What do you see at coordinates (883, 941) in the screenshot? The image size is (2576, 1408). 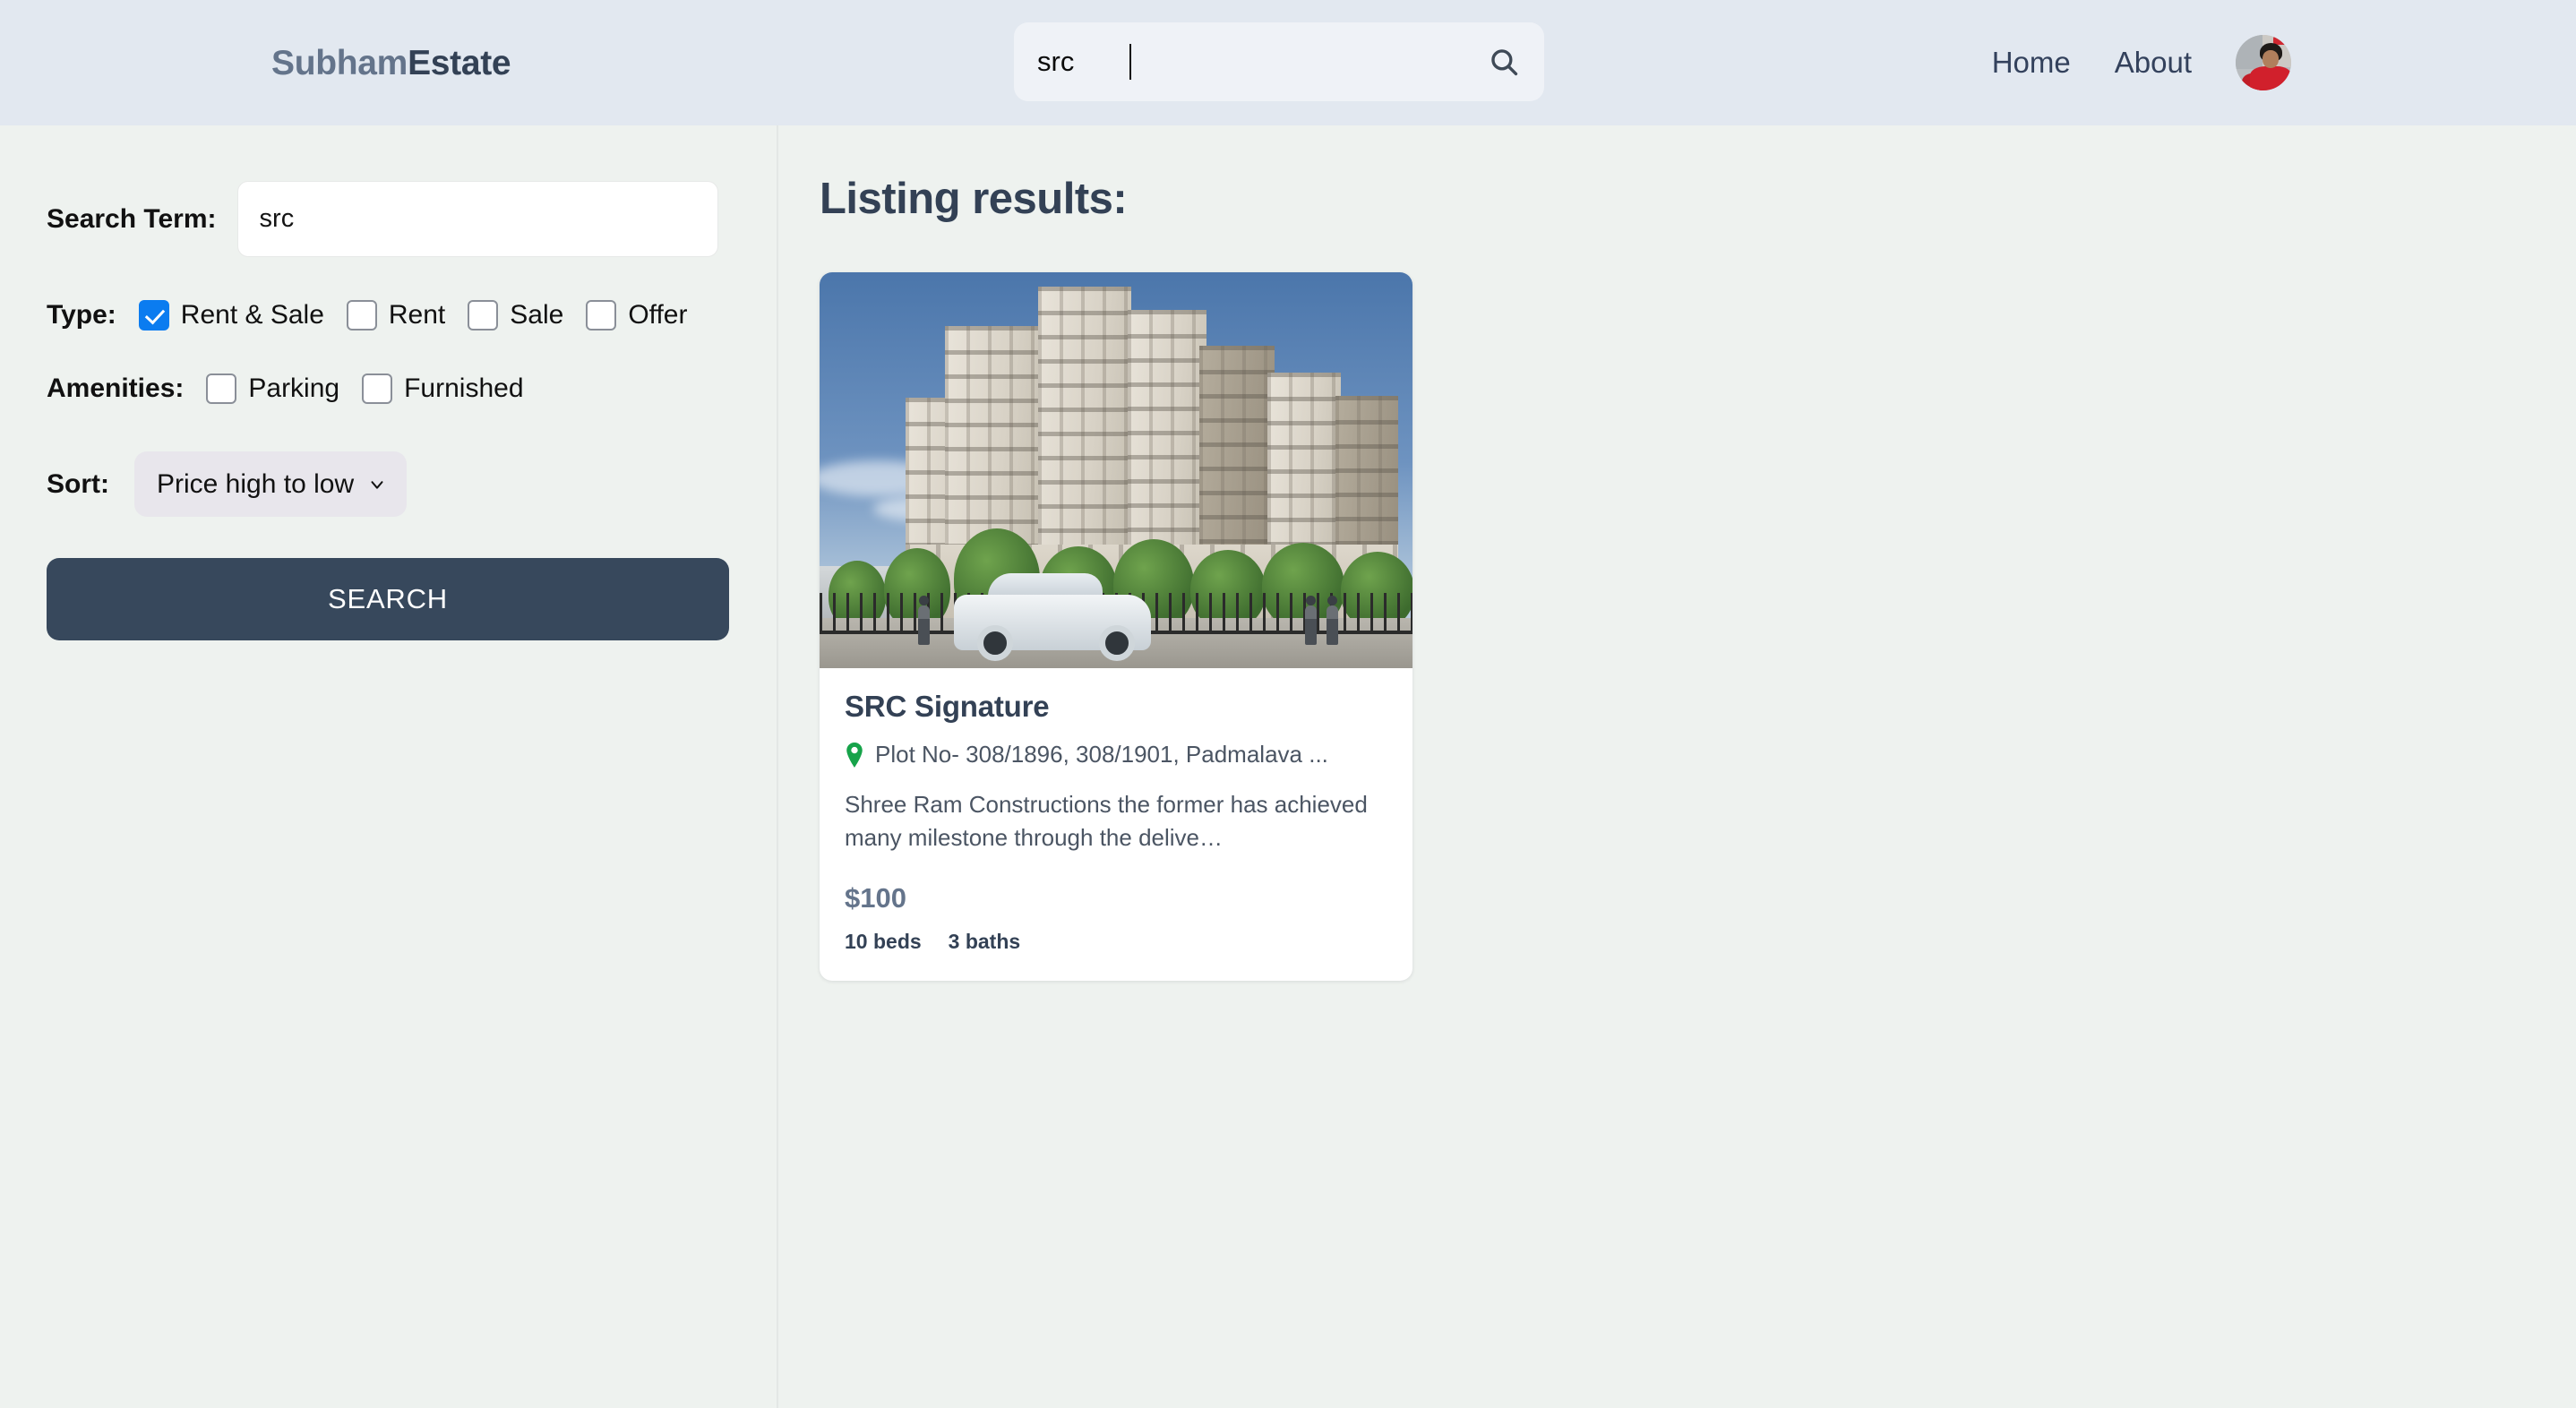 I see `listing-beds: 10 beds` at bounding box center [883, 941].